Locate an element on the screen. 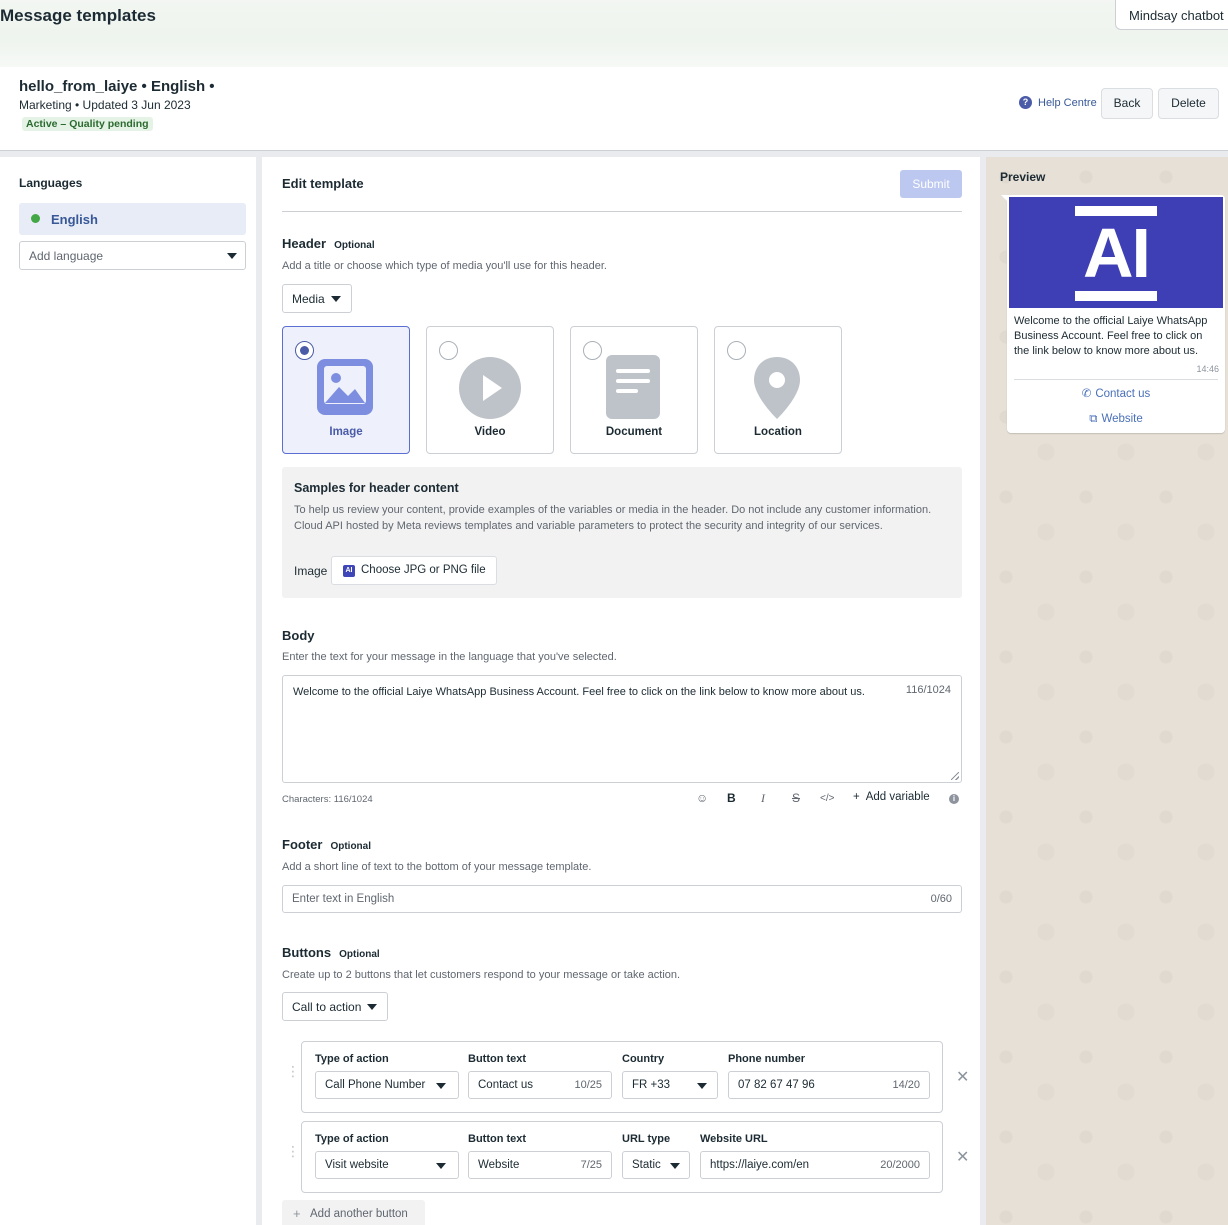  add-language-select: Add language is located at coordinates (132, 255).